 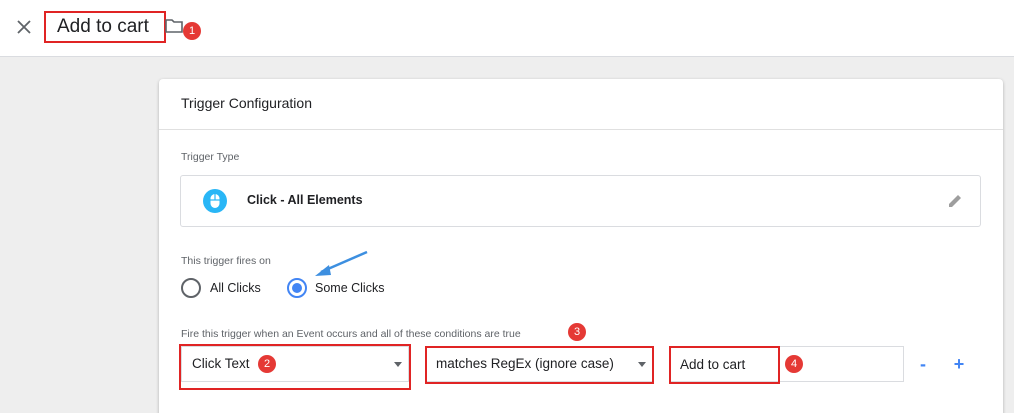 I want to click on divider, so click(x=581, y=129).